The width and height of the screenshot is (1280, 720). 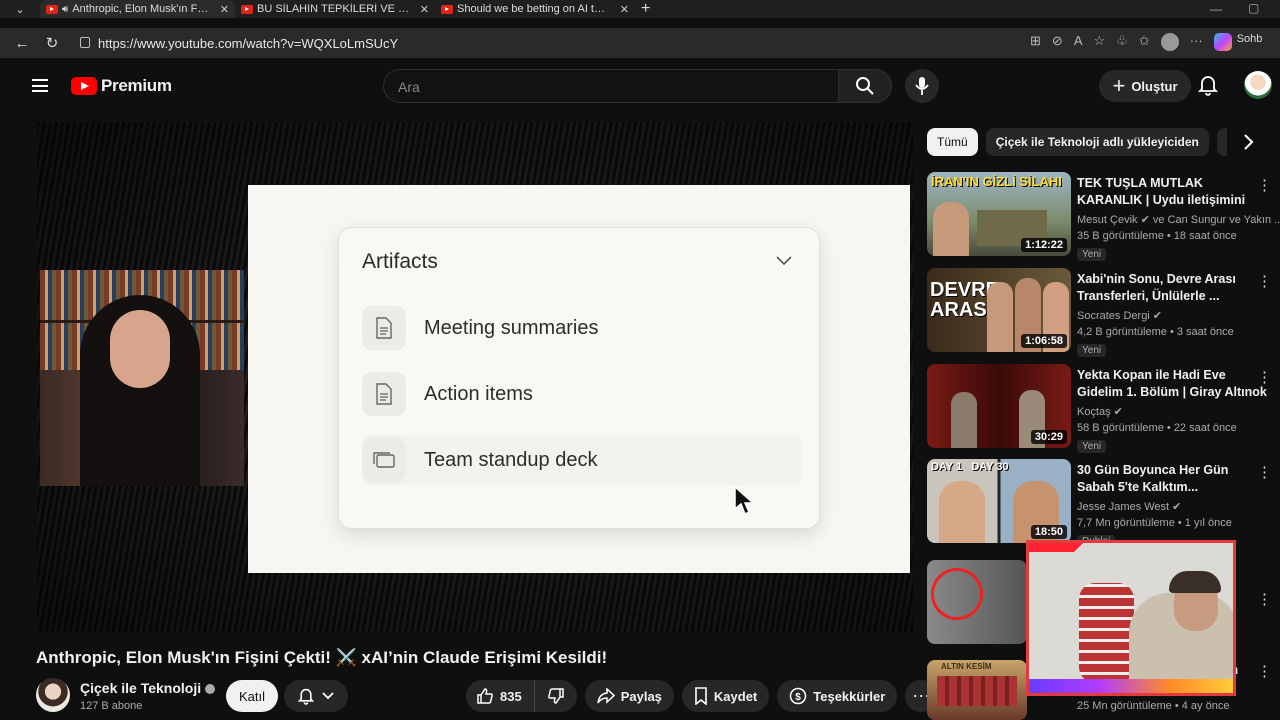 I want to click on minimize-window-icon: —, so click(x=1216, y=9).